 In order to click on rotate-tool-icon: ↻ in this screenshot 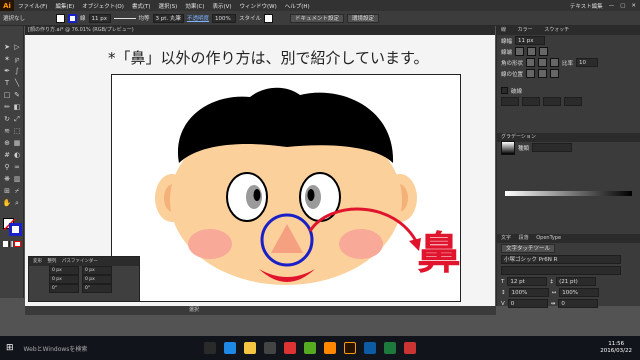, I will do `click(7, 119)`.